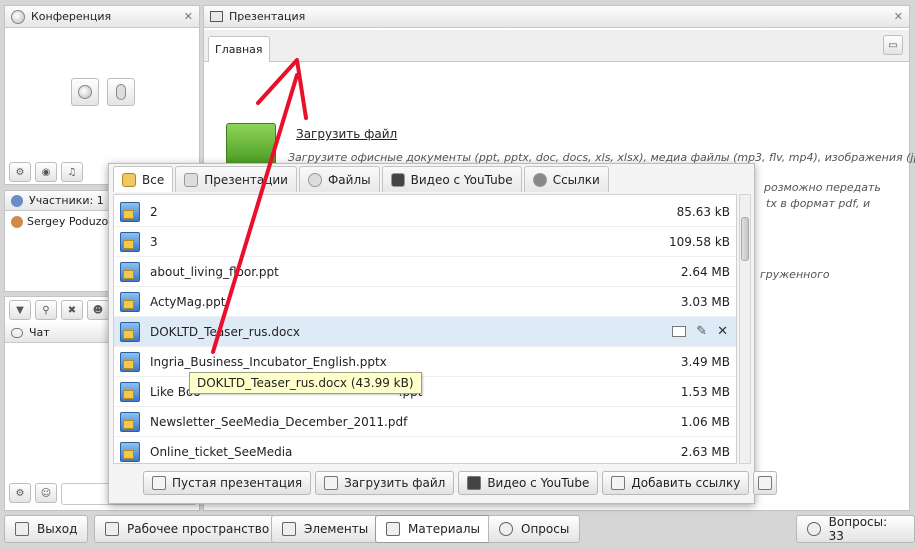 The height and width of the screenshot is (549, 915). Describe the element at coordinates (57, 529) in the screenshot. I see `exit-label: Выход` at that location.